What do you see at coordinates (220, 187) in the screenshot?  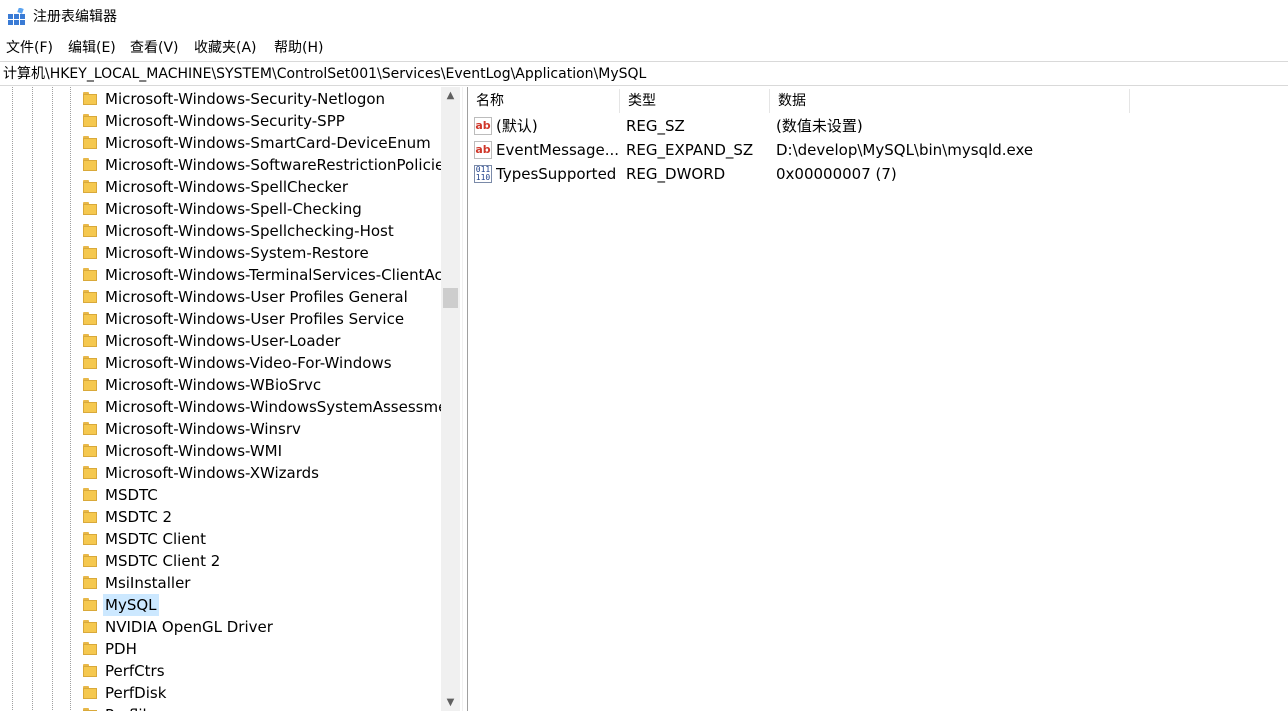 I see `tree-item: Microsoft-Windows-SpellChecker` at bounding box center [220, 187].